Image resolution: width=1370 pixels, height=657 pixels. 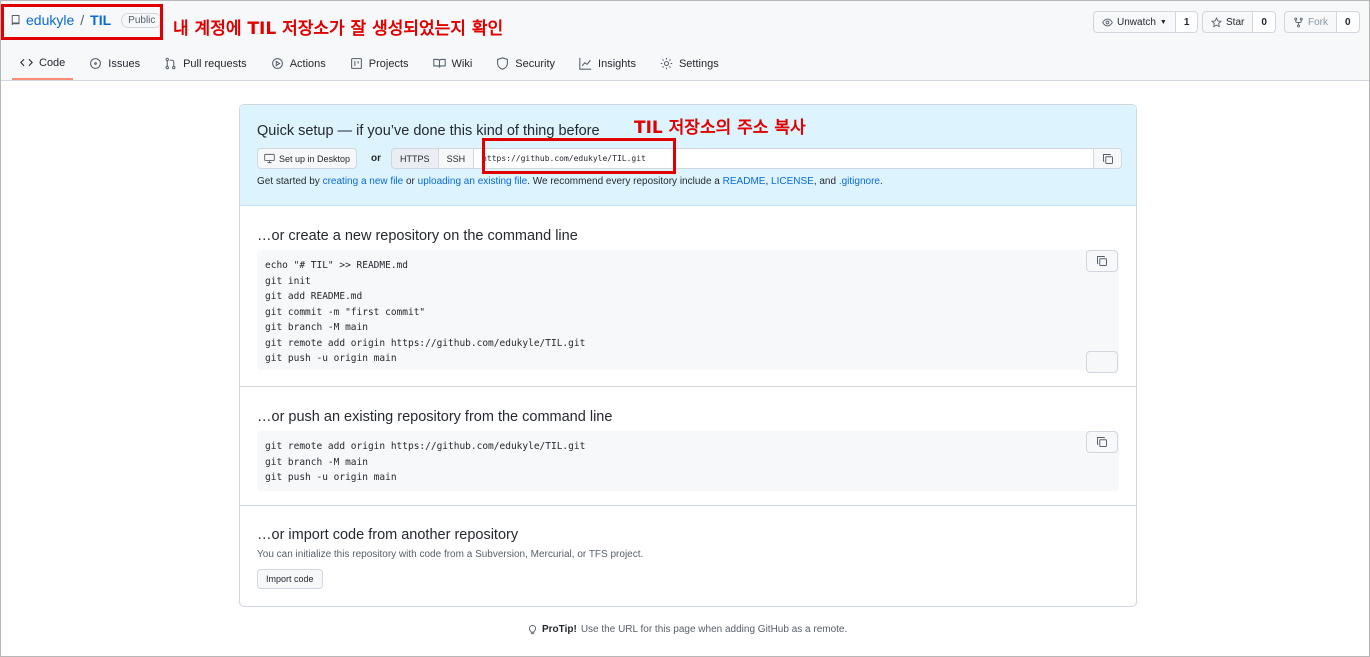 What do you see at coordinates (1107, 22) in the screenshot?
I see `eye-icon` at bounding box center [1107, 22].